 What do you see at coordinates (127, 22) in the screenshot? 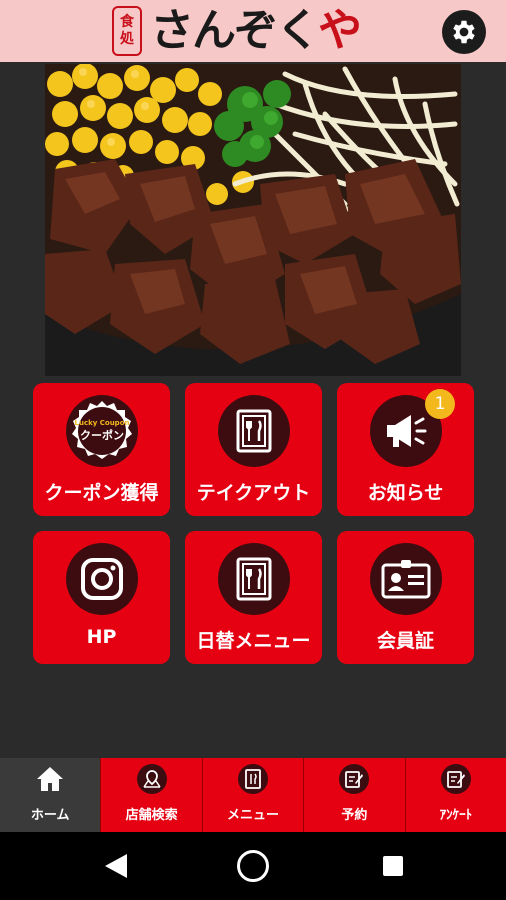
I see `logo-seal-line1: 食` at bounding box center [127, 22].